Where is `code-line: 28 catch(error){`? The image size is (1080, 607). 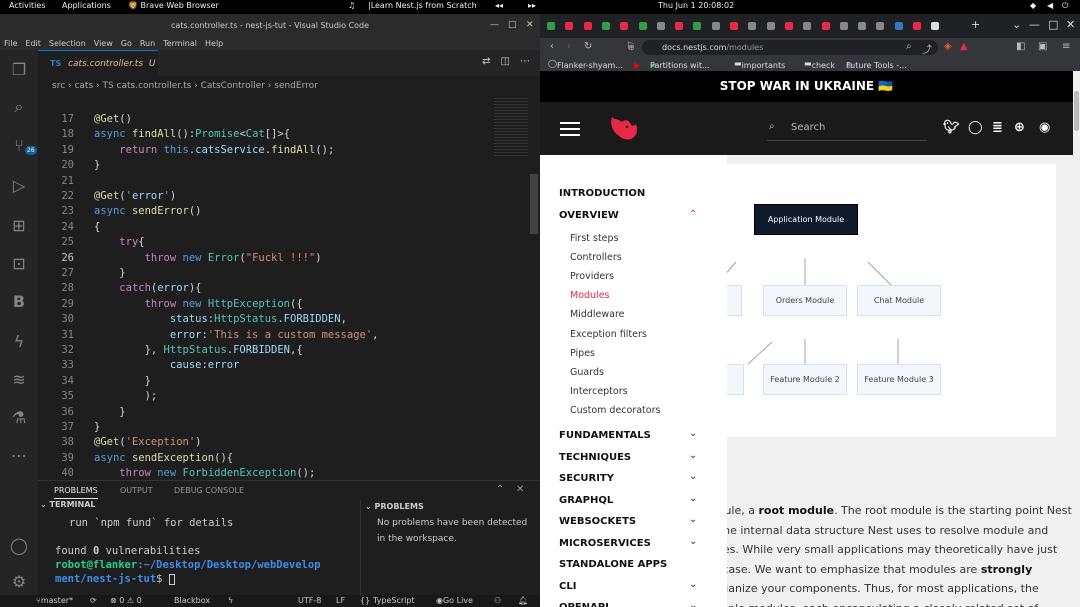 code-line: 28 catch(error){ is located at coordinates (264, 288).